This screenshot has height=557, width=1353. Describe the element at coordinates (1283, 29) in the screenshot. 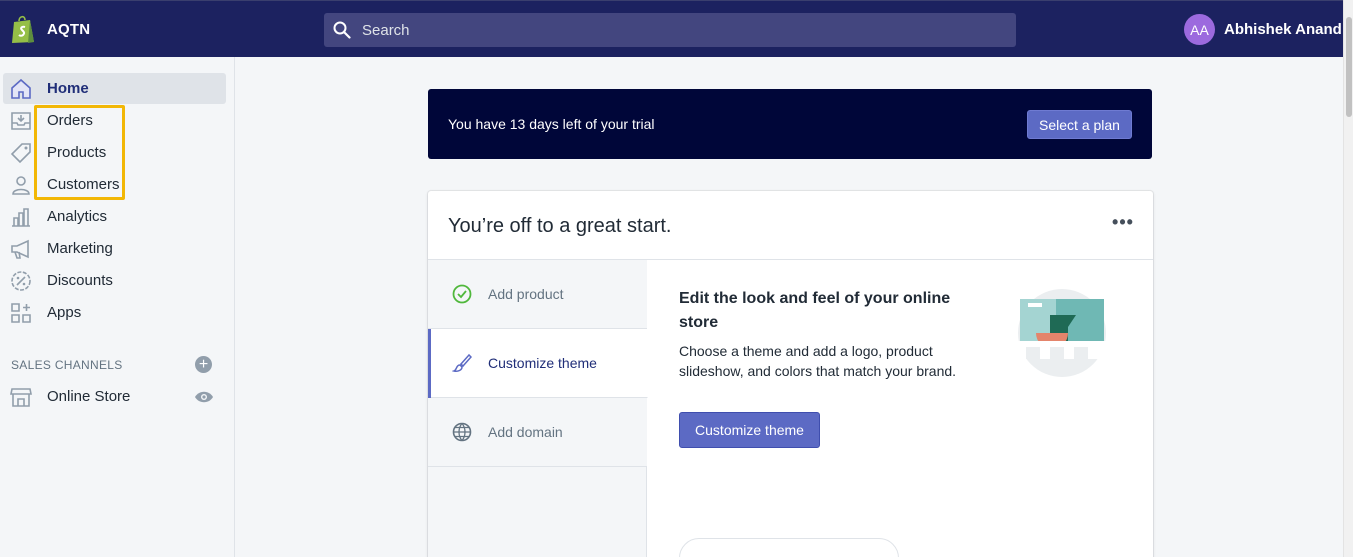

I see `user-name: Abhishek Anand` at that location.